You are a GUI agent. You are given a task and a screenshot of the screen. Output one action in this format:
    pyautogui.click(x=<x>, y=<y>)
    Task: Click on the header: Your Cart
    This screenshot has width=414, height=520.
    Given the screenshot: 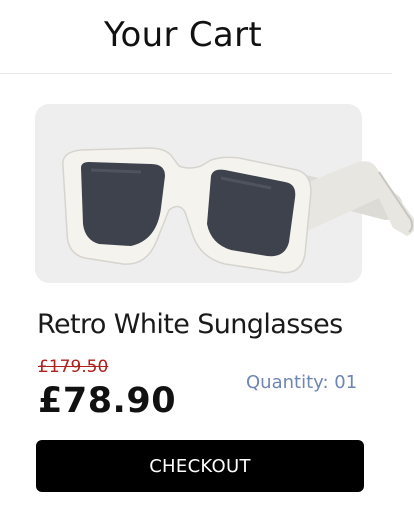 What is the action you would take?
    pyautogui.click(x=196, y=37)
    